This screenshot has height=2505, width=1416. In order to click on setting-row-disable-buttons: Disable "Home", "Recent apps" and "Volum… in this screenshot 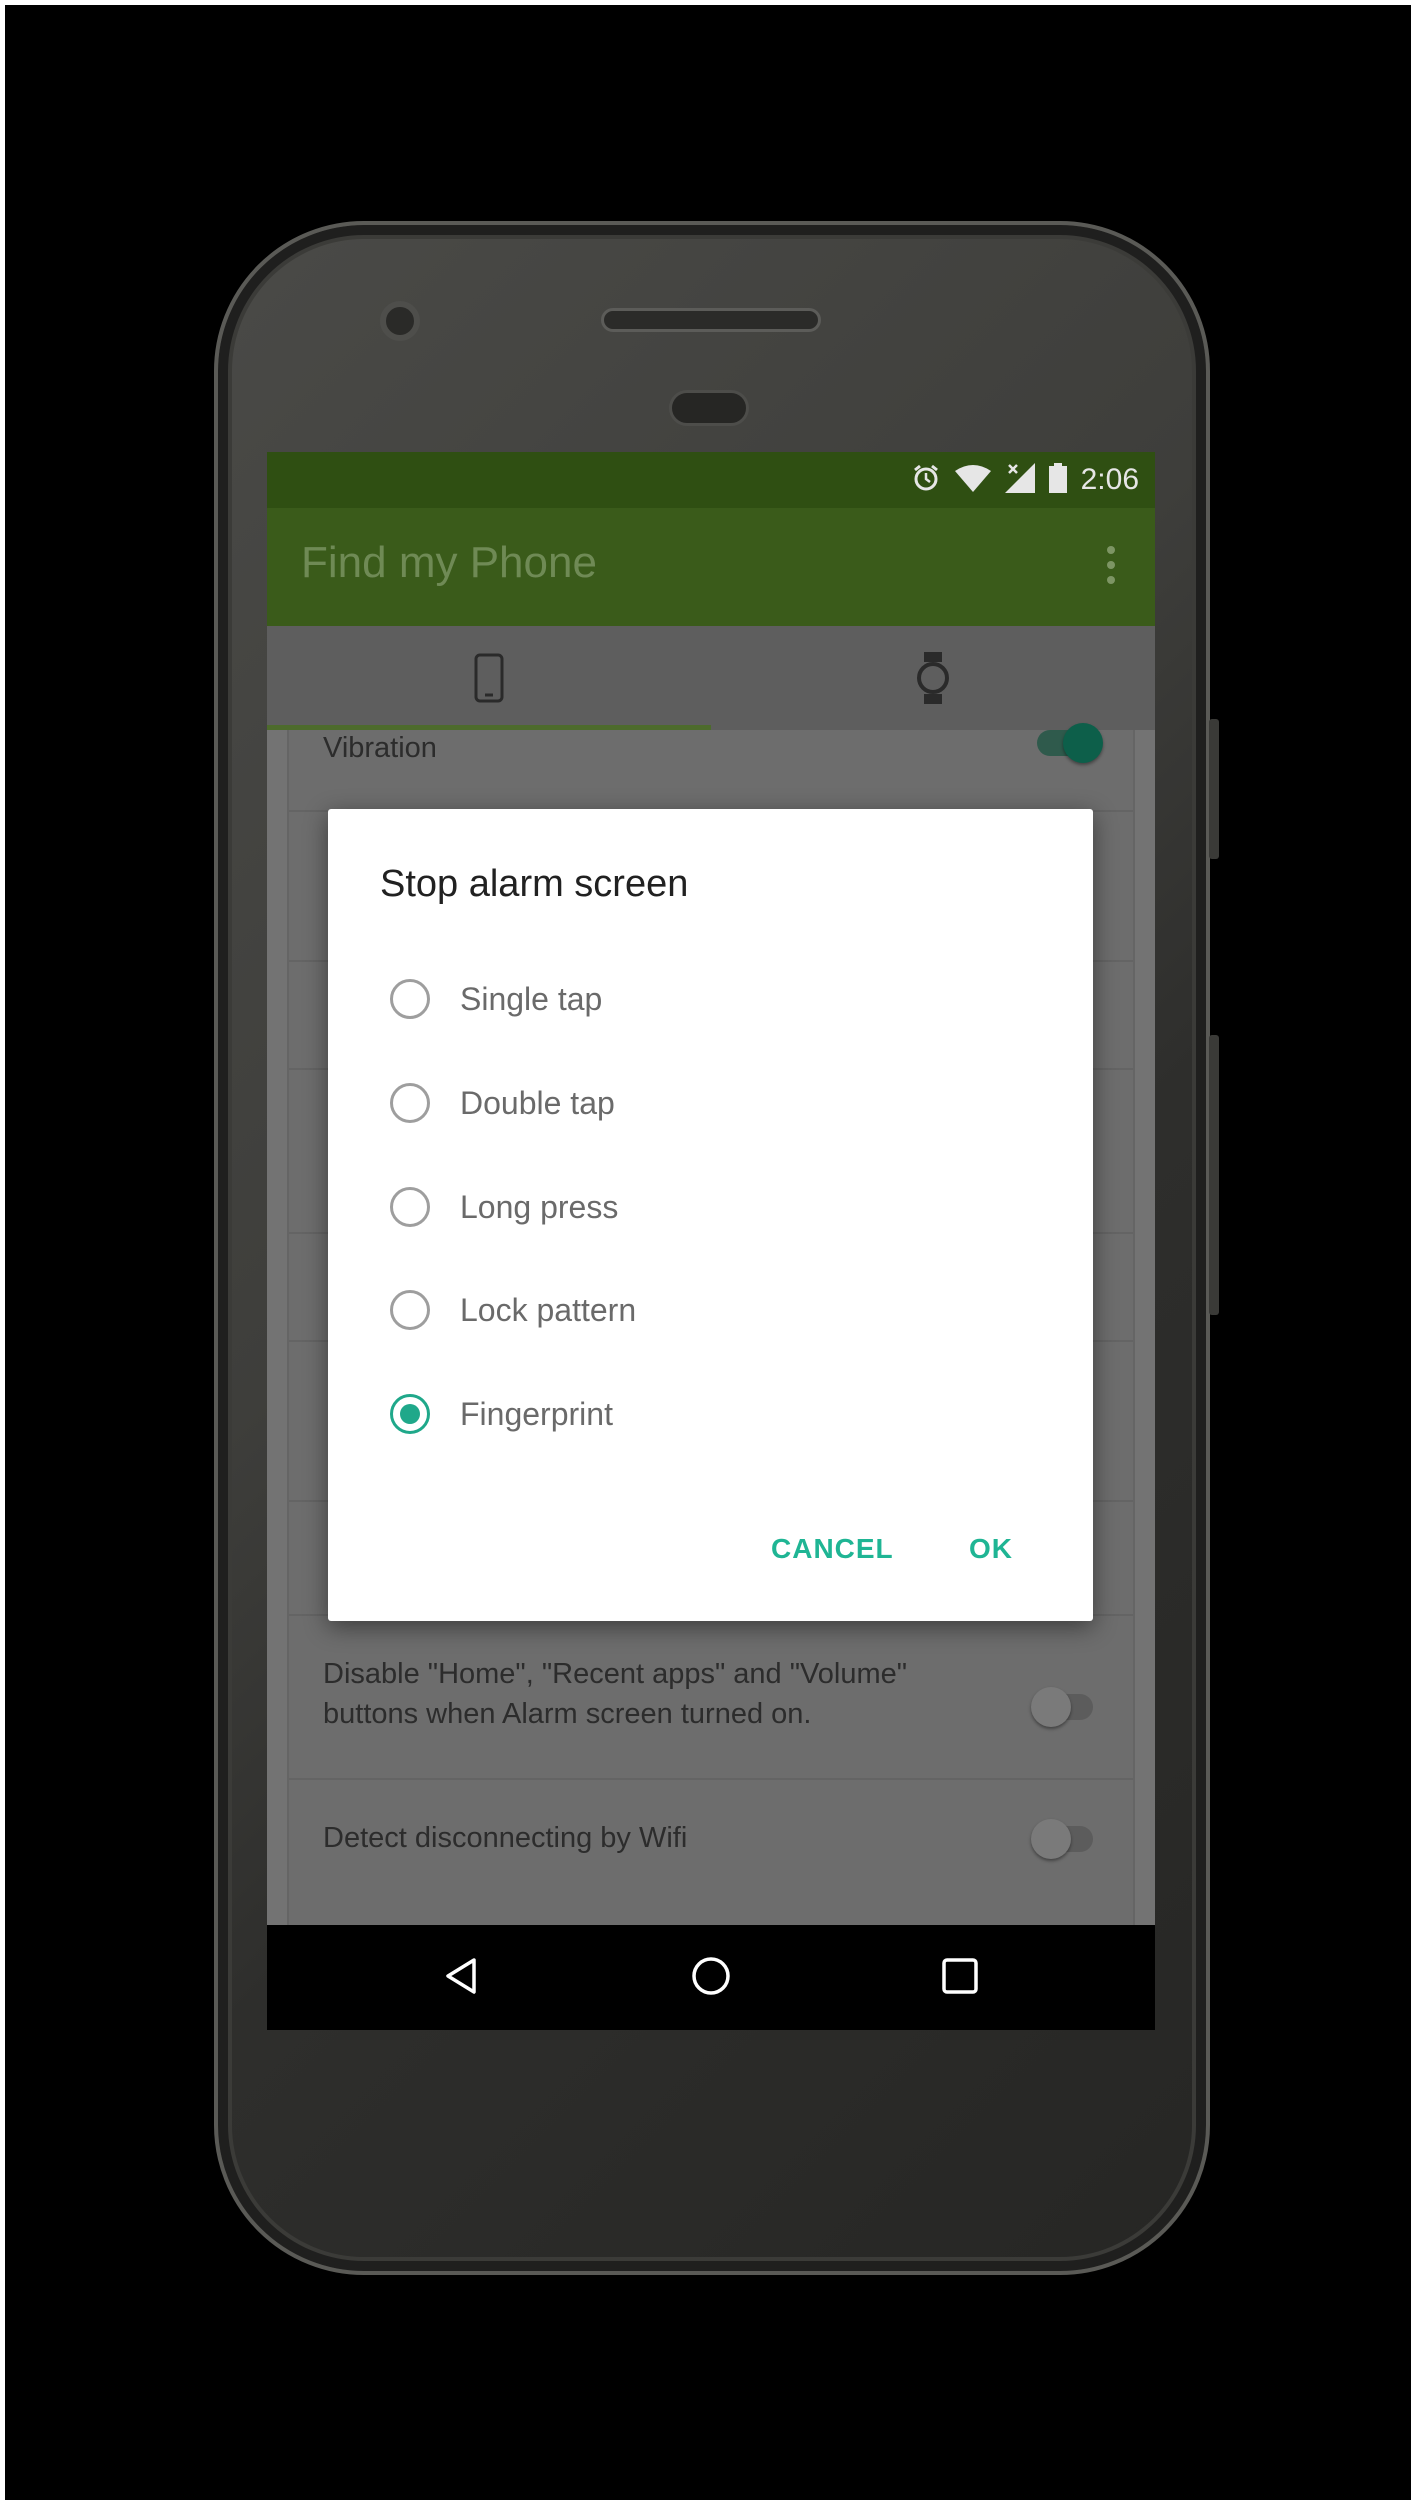, I will do `click(711, 1697)`.